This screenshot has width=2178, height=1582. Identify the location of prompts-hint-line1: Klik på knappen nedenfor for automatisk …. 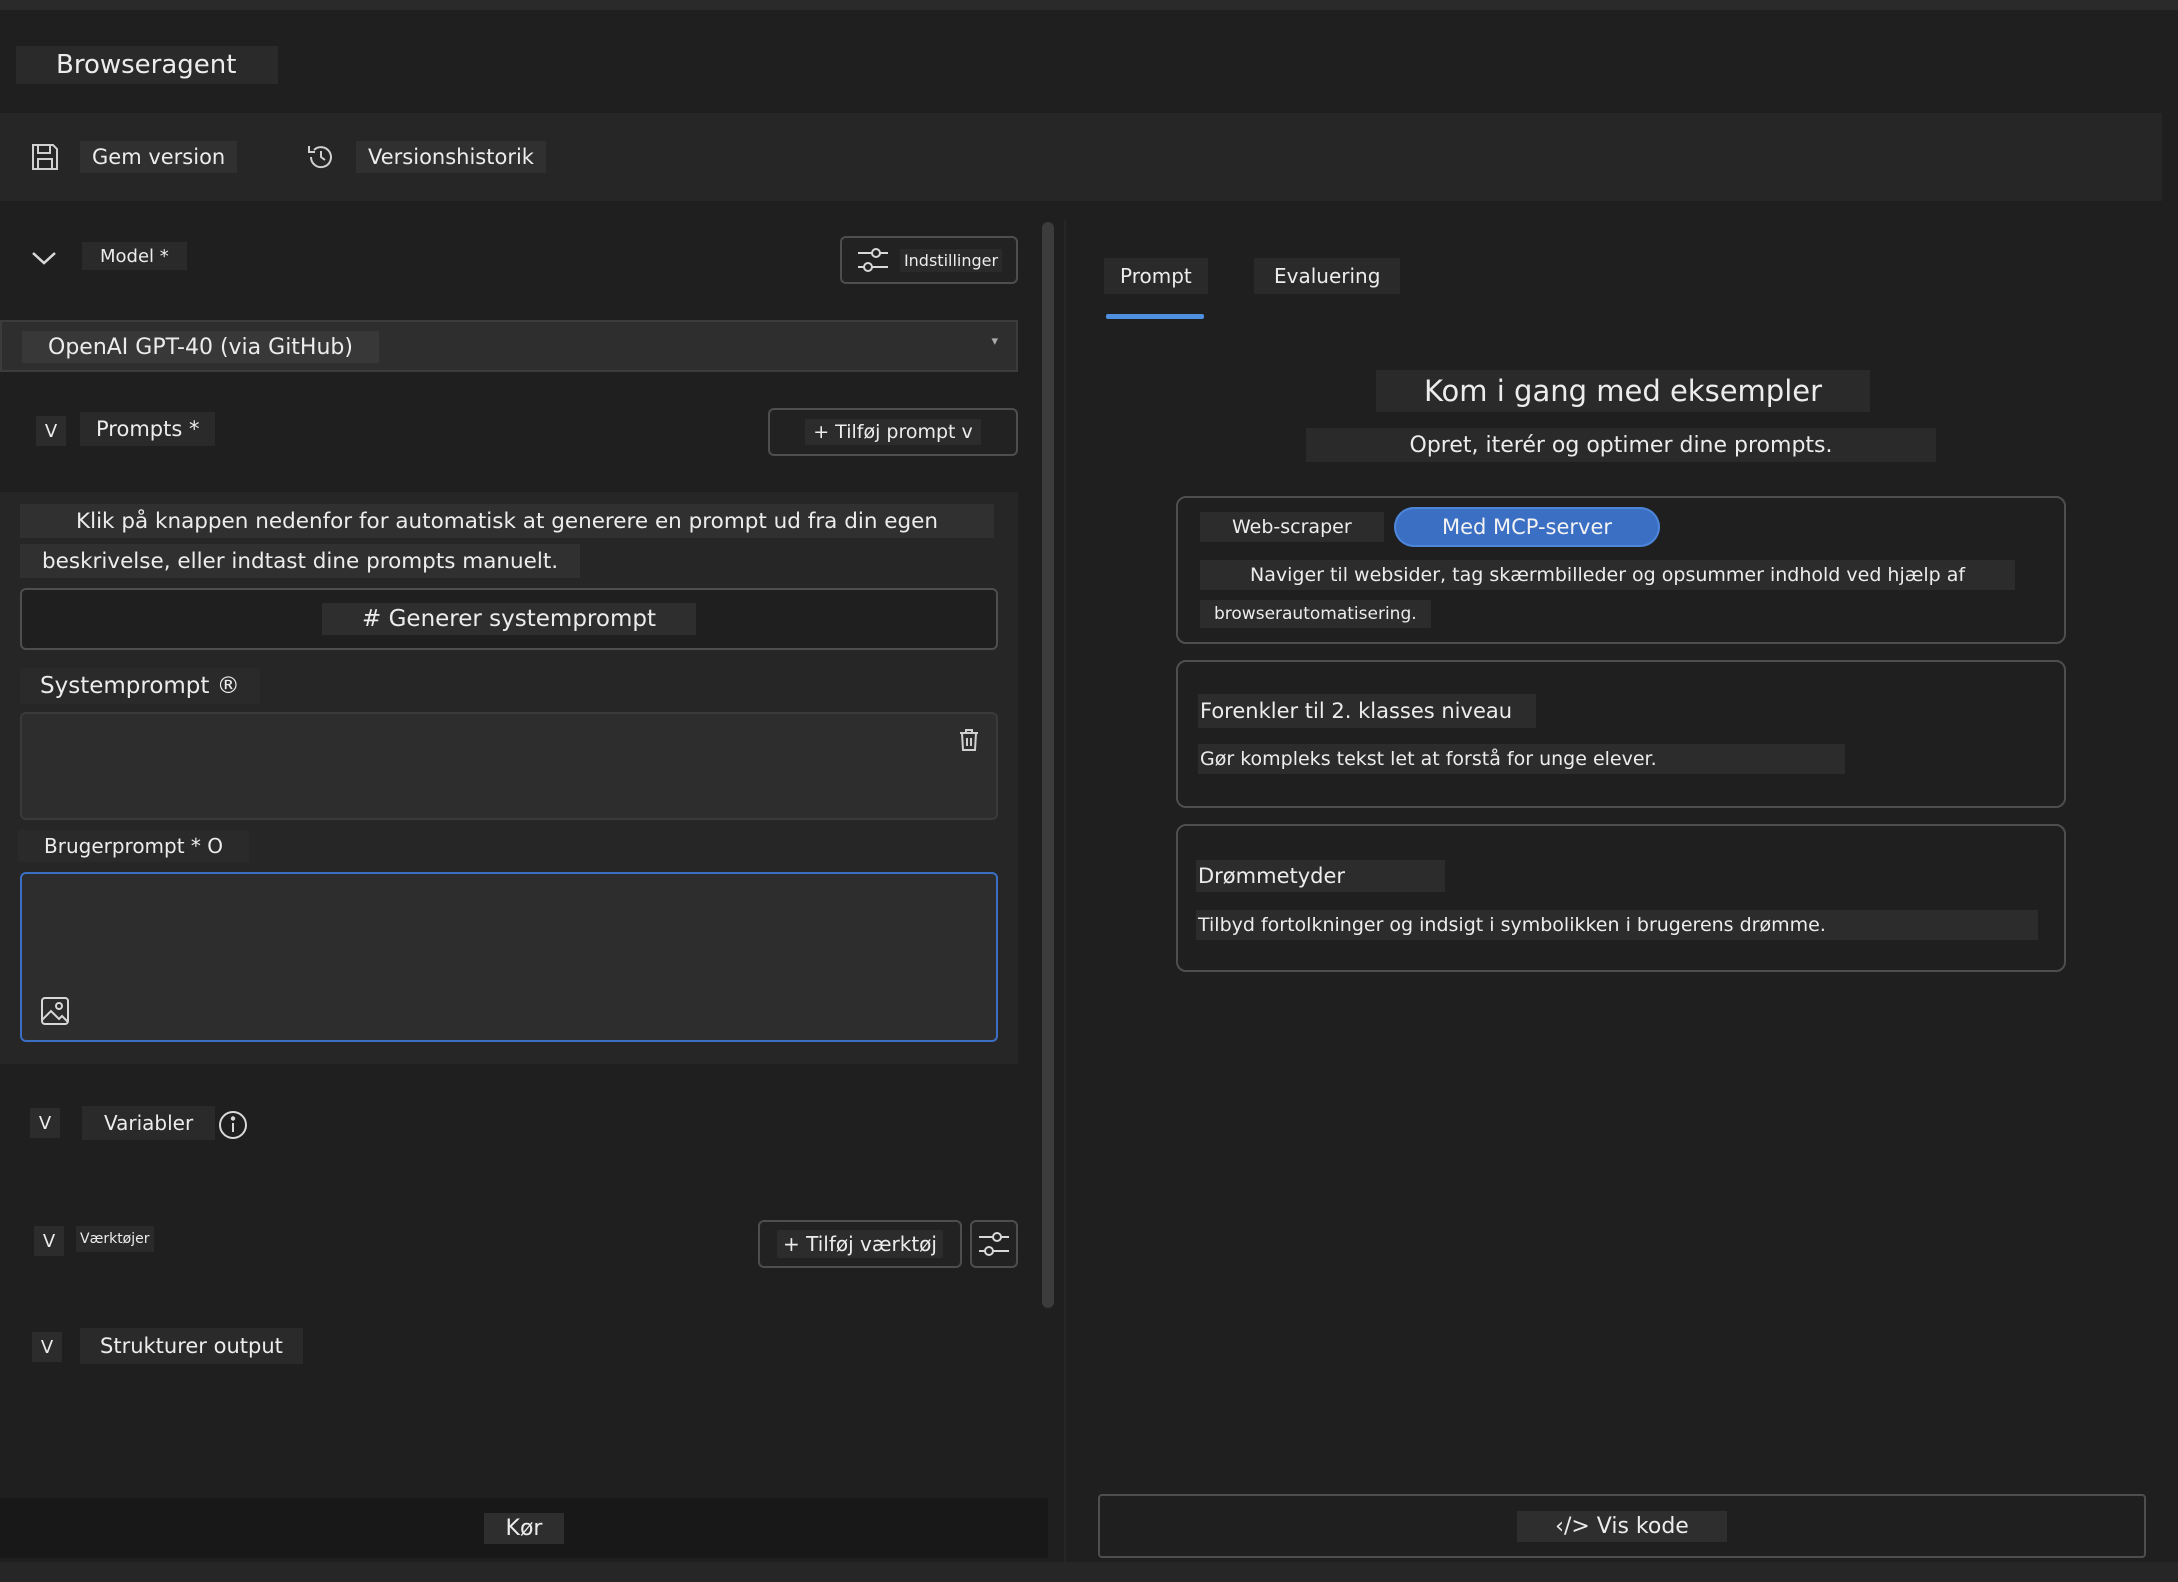
(507, 521).